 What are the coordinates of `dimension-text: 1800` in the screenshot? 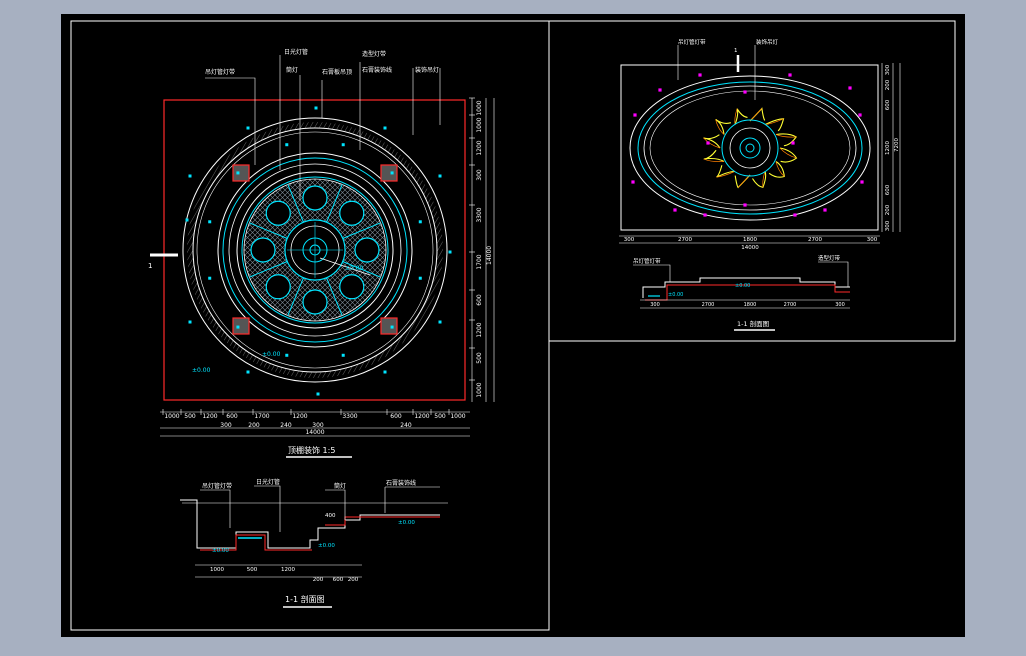 It's located at (750, 305).